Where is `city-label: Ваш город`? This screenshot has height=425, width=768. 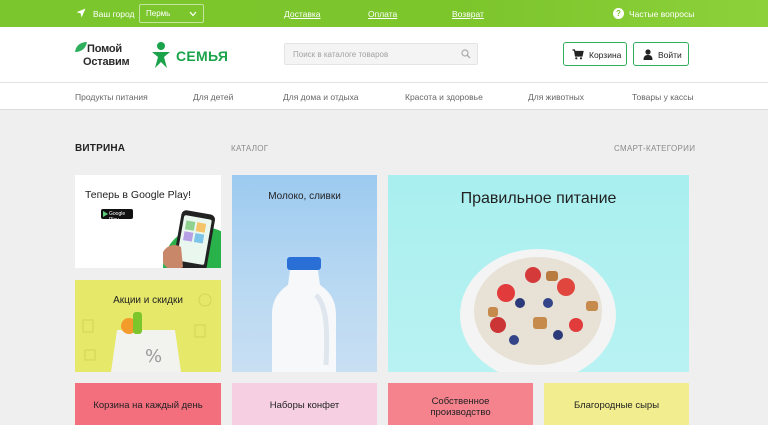
city-label: Ваш город is located at coordinates (114, 14).